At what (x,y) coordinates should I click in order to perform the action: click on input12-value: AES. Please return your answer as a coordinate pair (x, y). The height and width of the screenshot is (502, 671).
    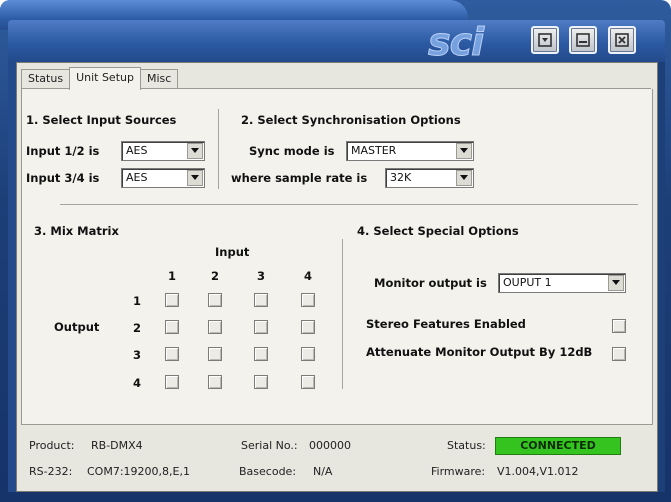
    Looking at the image, I should click on (137, 150).